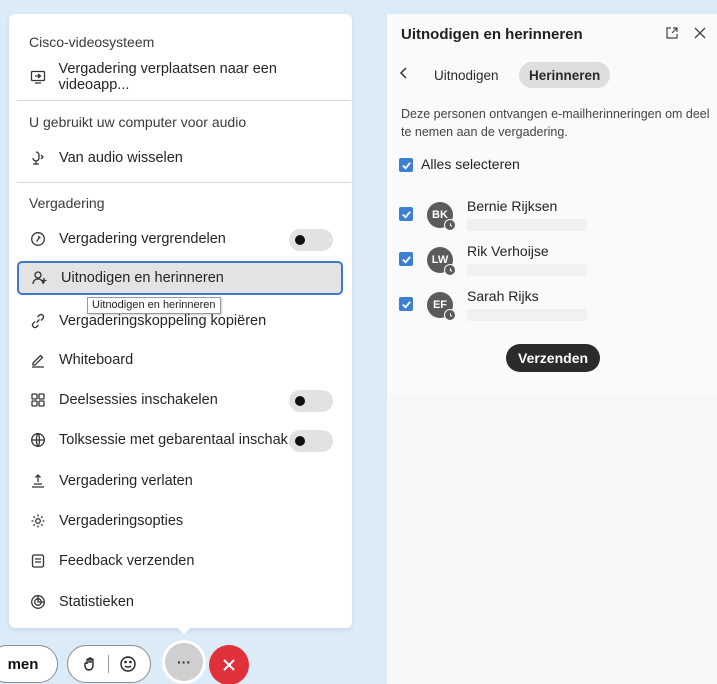 The width and height of the screenshot is (717, 684). What do you see at coordinates (180, 602) in the screenshot?
I see `menu-item-statistics: Statistieken` at bounding box center [180, 602].